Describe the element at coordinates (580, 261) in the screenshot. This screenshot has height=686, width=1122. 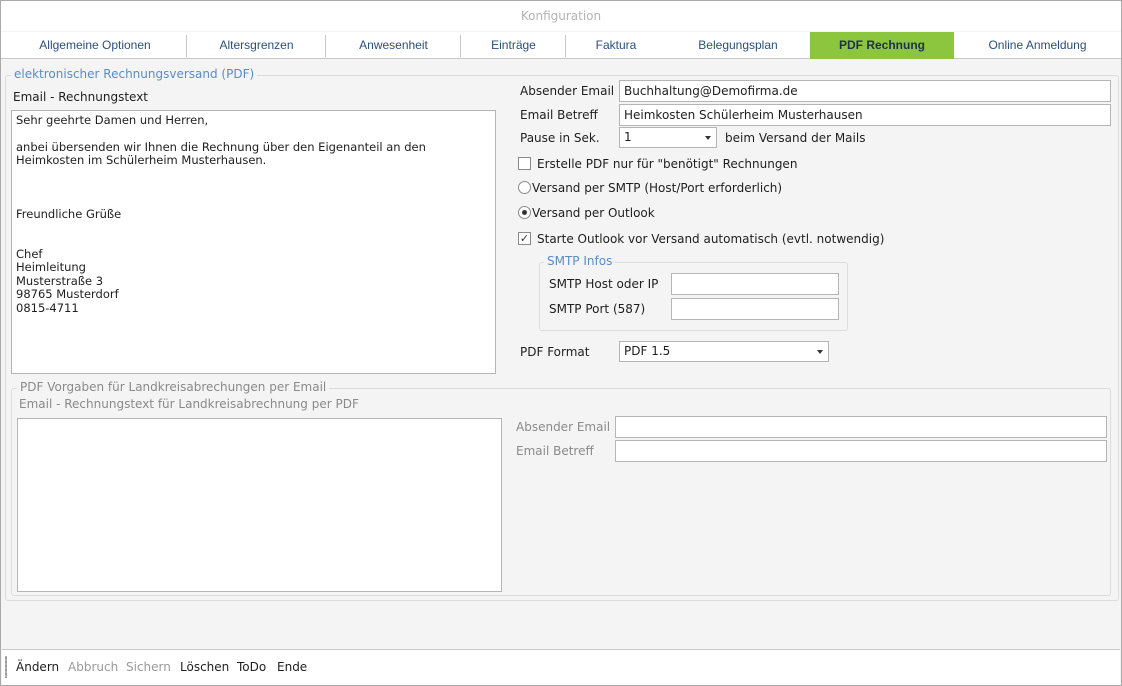
I see `smtp-group-title: SMTP Infos` at that location.